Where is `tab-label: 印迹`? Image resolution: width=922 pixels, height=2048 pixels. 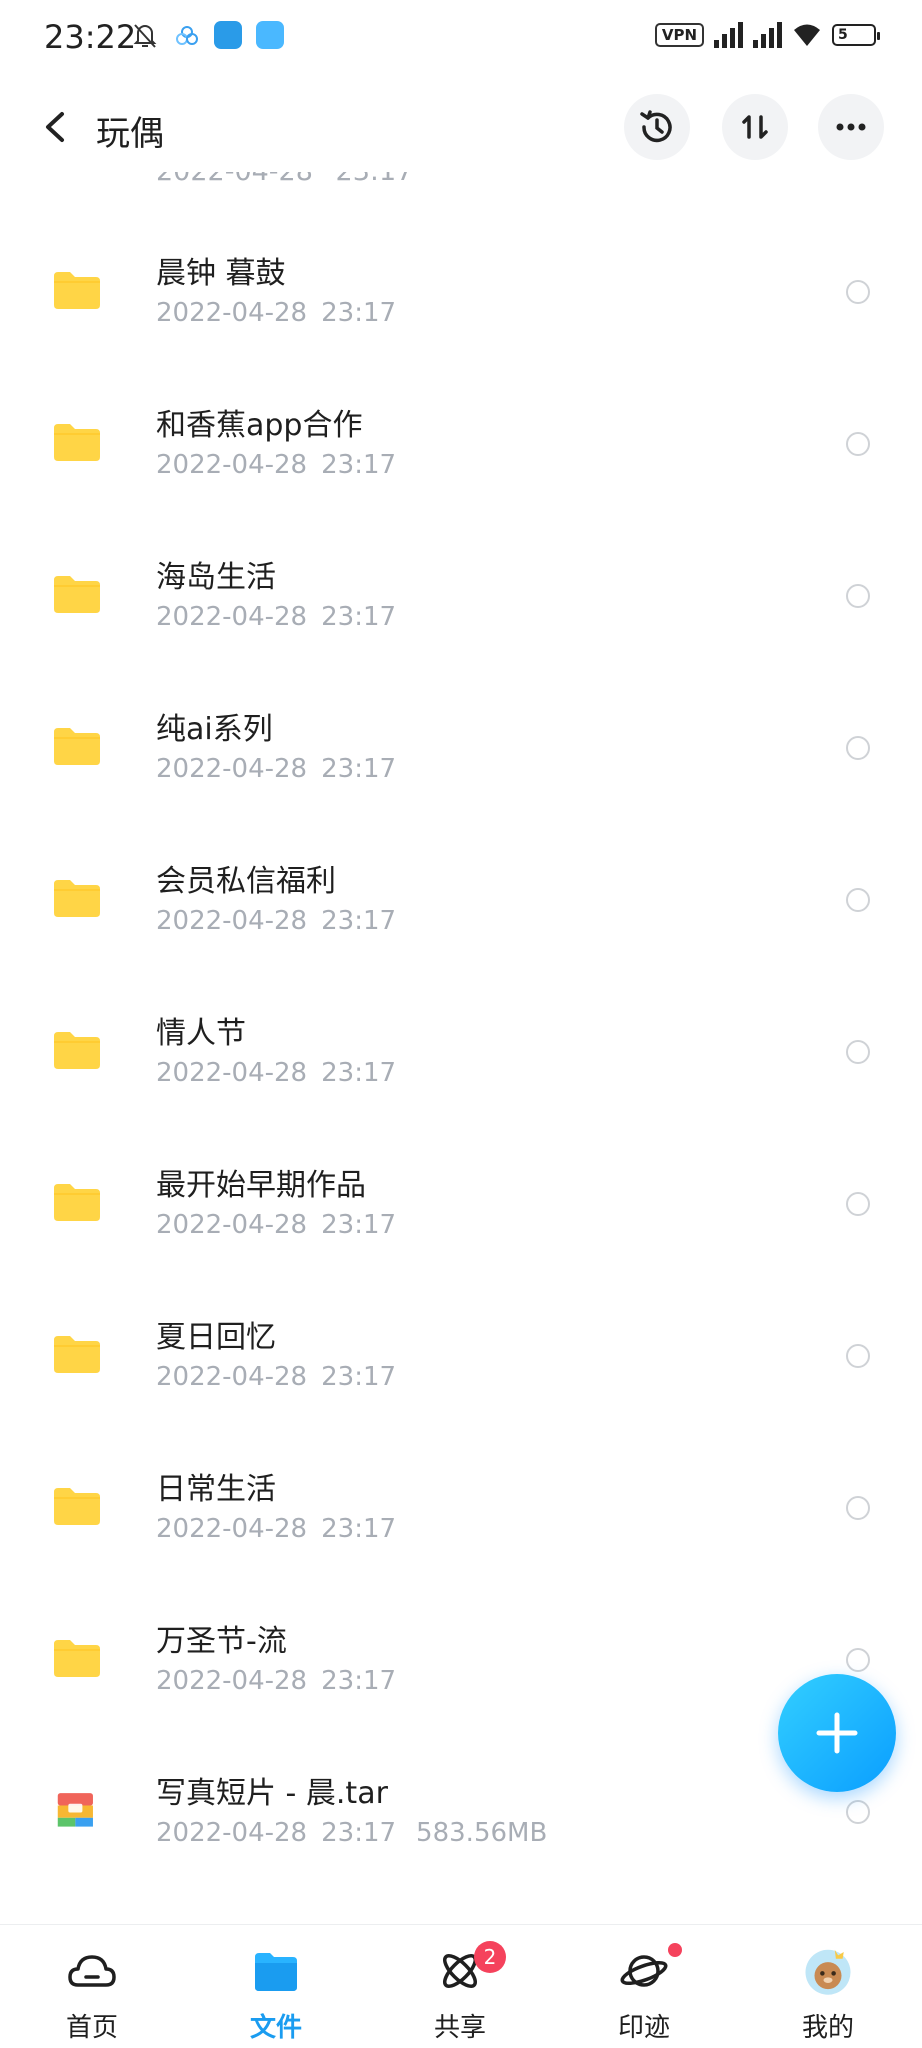 tab-label: 印迹 is located at coordinates (643, 2028).